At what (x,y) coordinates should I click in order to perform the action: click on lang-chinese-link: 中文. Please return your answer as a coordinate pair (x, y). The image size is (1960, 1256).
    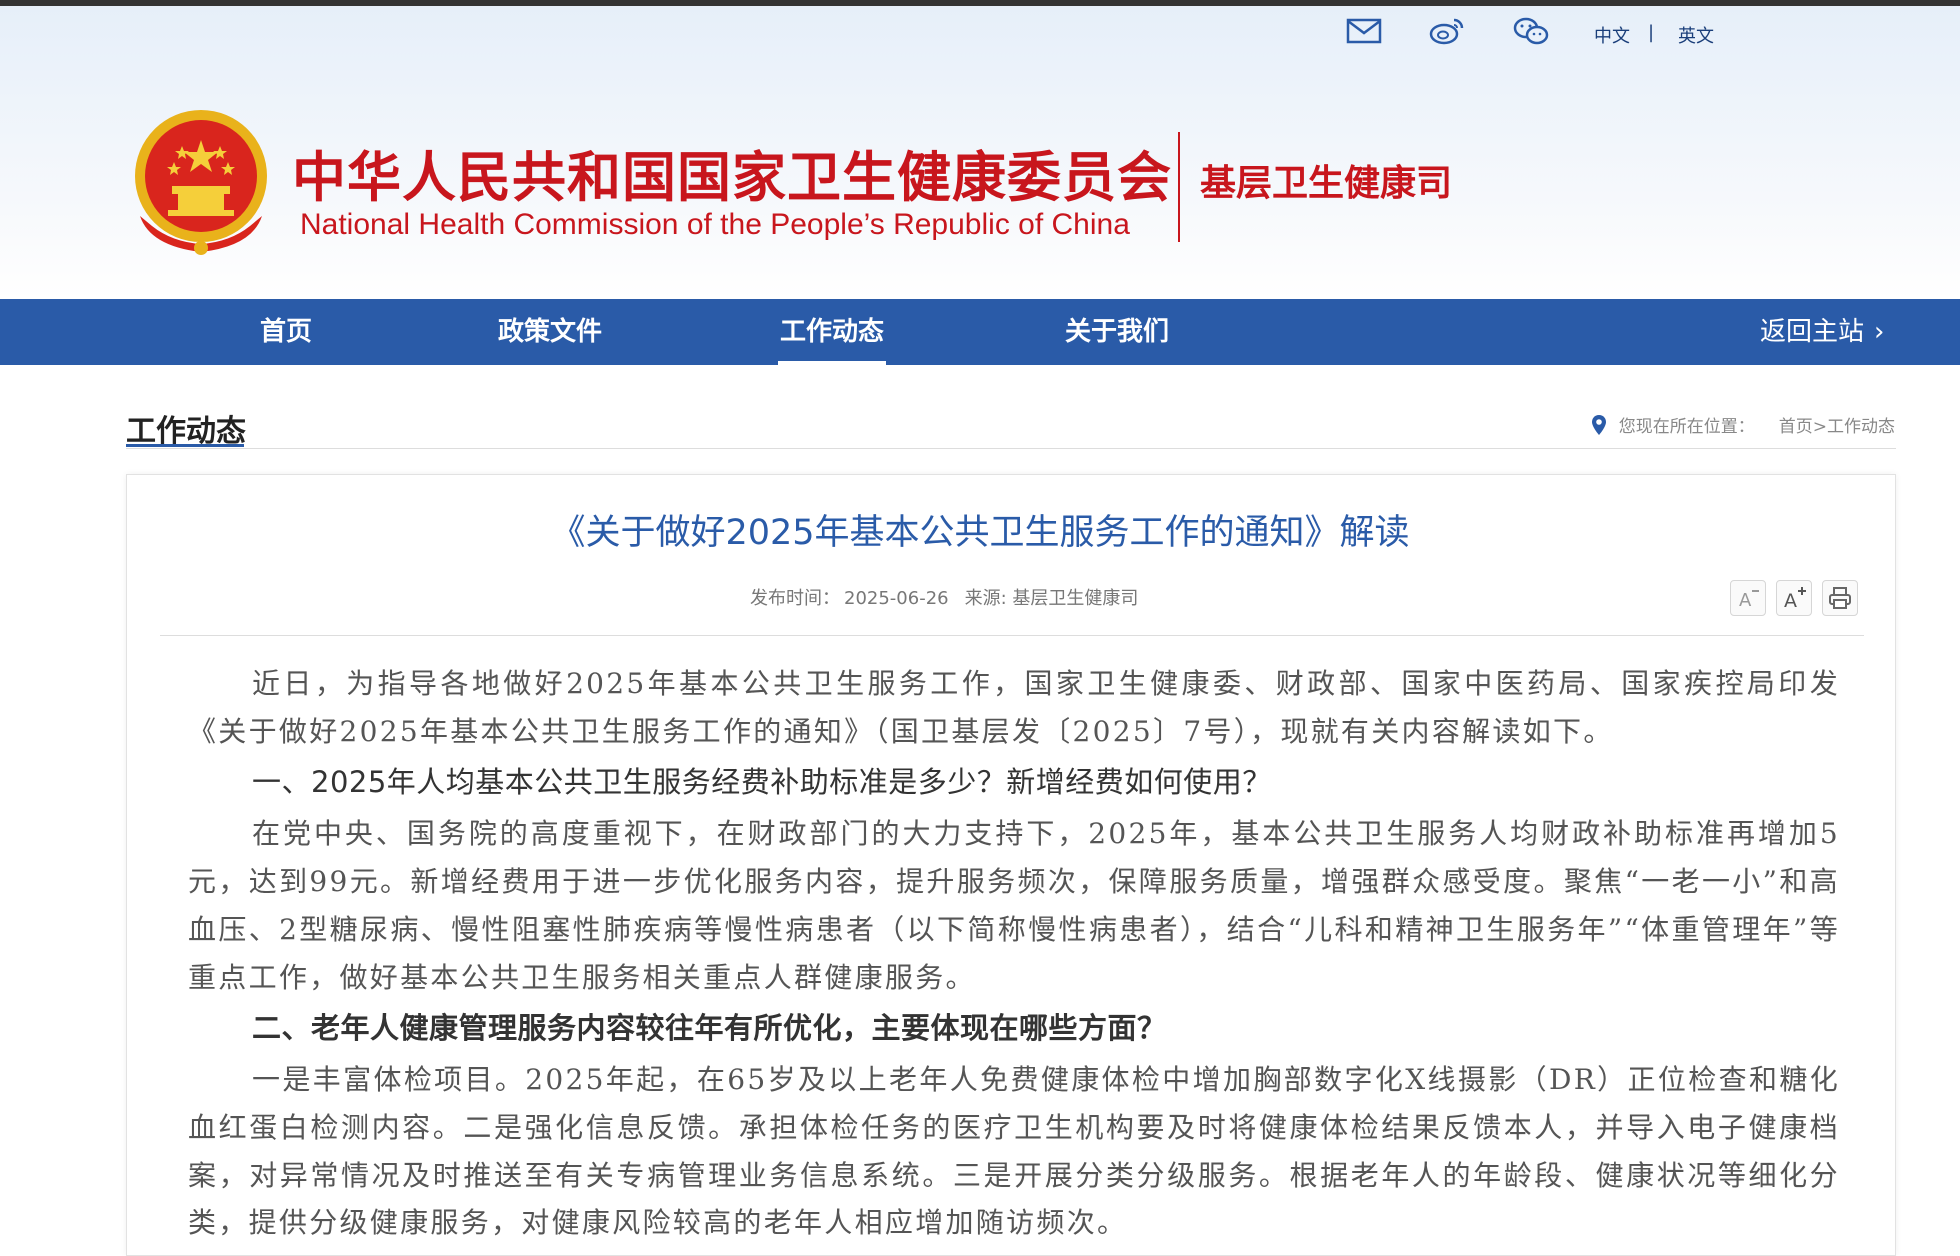
    Looking at the image, I should click on (1612, 35).